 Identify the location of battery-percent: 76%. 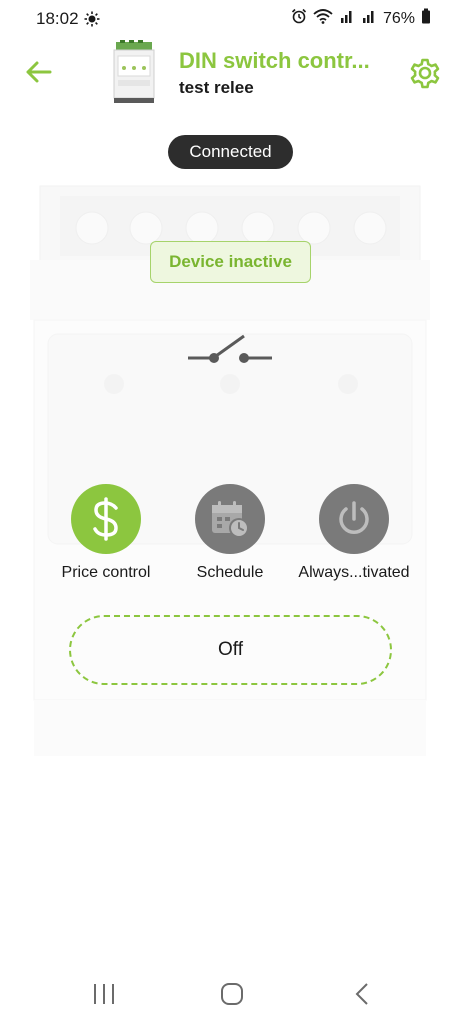
(398, 18).